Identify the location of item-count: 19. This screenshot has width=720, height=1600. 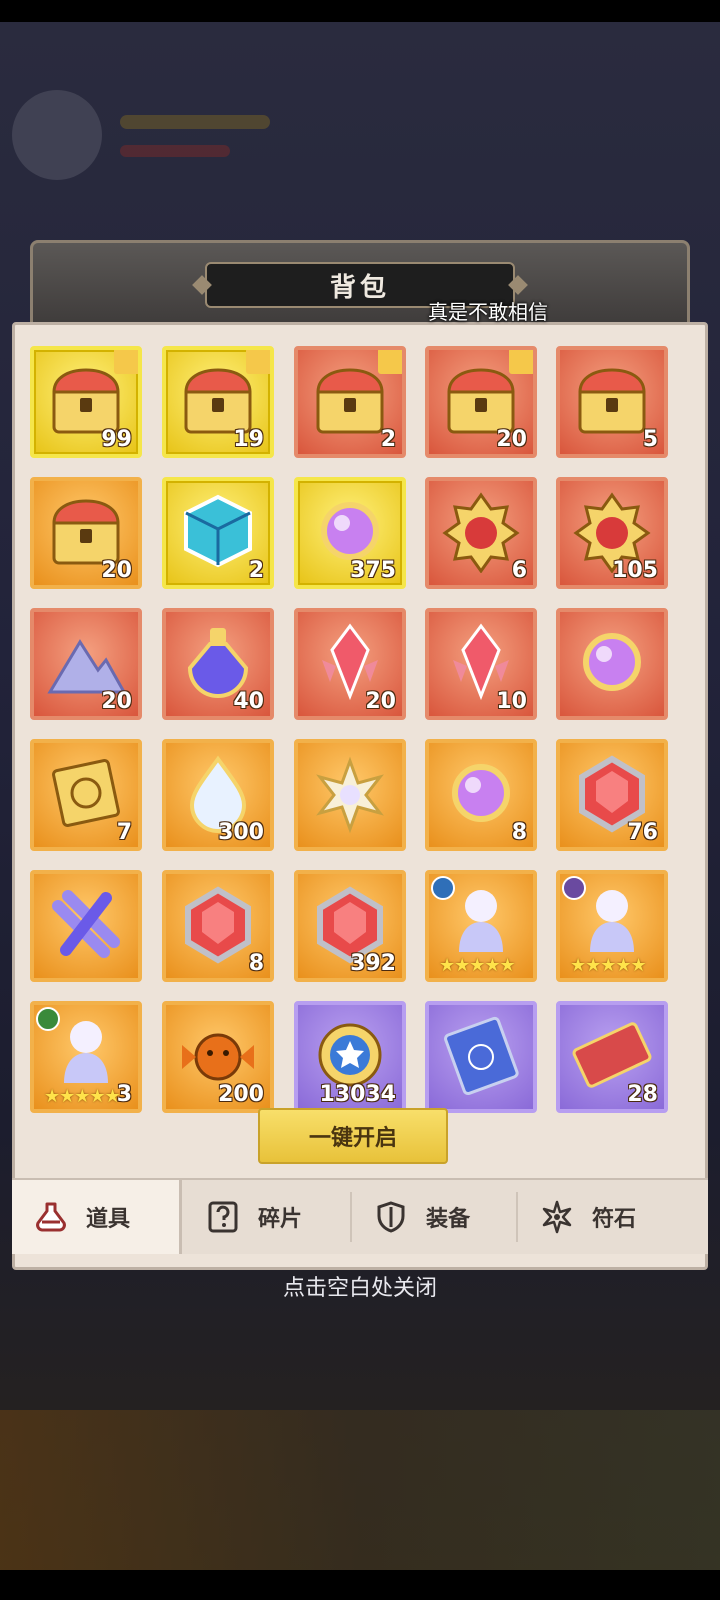
(248, 439).